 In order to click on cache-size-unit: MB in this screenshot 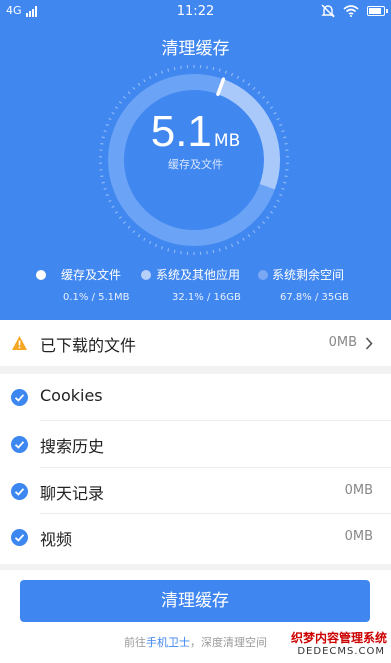, I will do `click(227, 141)`.